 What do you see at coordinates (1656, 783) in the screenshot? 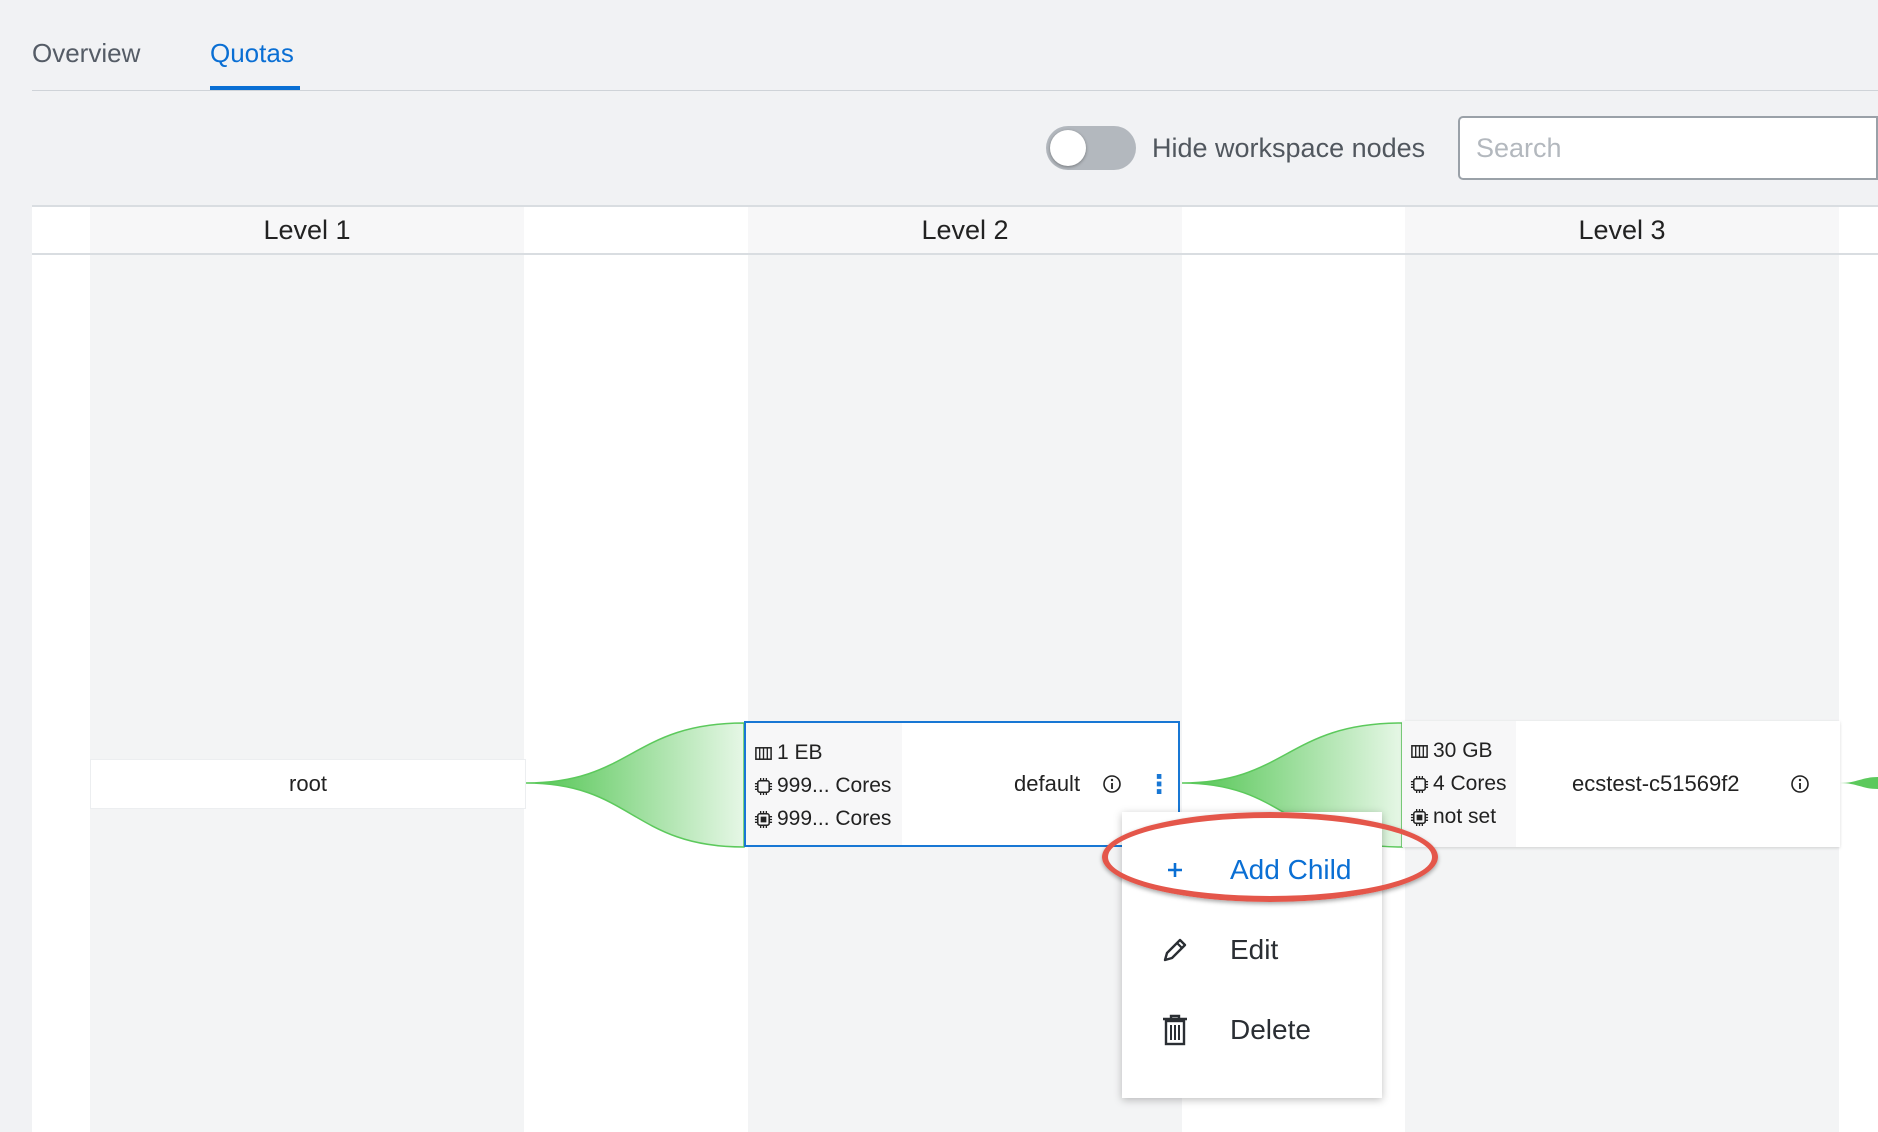
I see `node-ecstest-name: ecstest-c51569f2` at bounding box center [1656, 783].